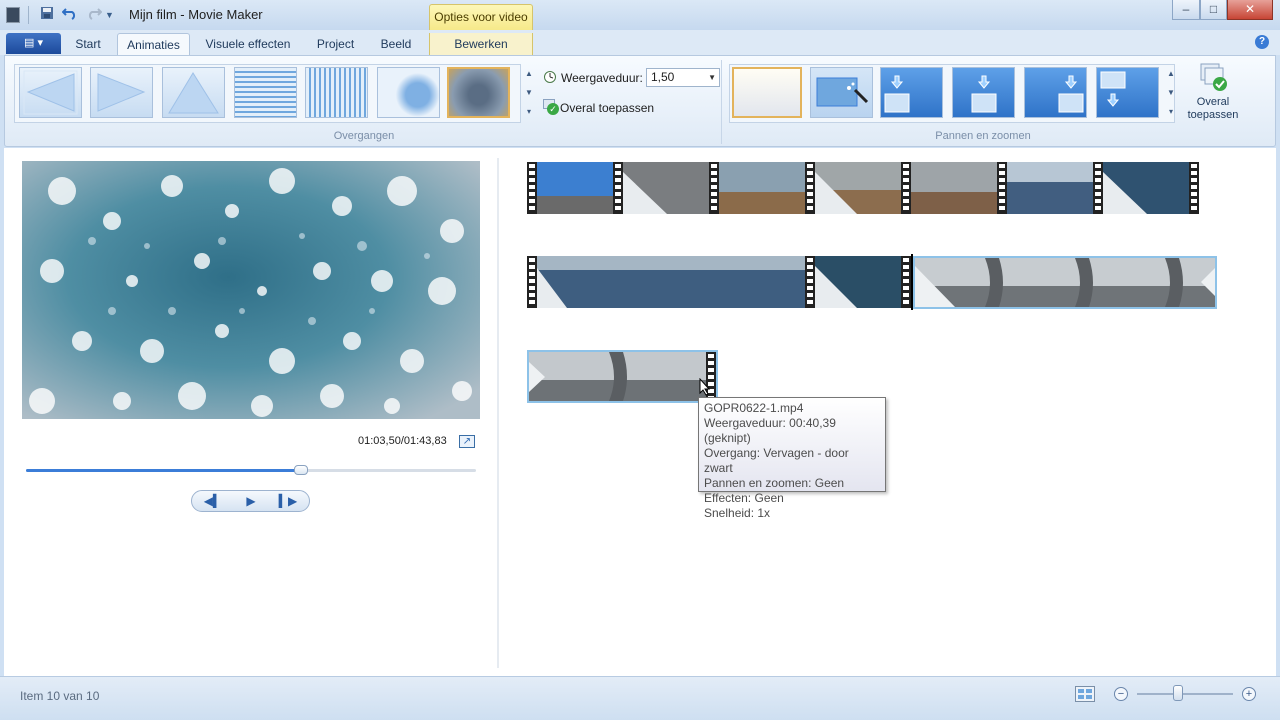 Image resolution: width=1280 pixels, height=720 pixels. What do you see at coordinates (683, 77) in the screenshot?
I see `duration-dropdown: 1,50 ▼` at bounding box center [683, 77].